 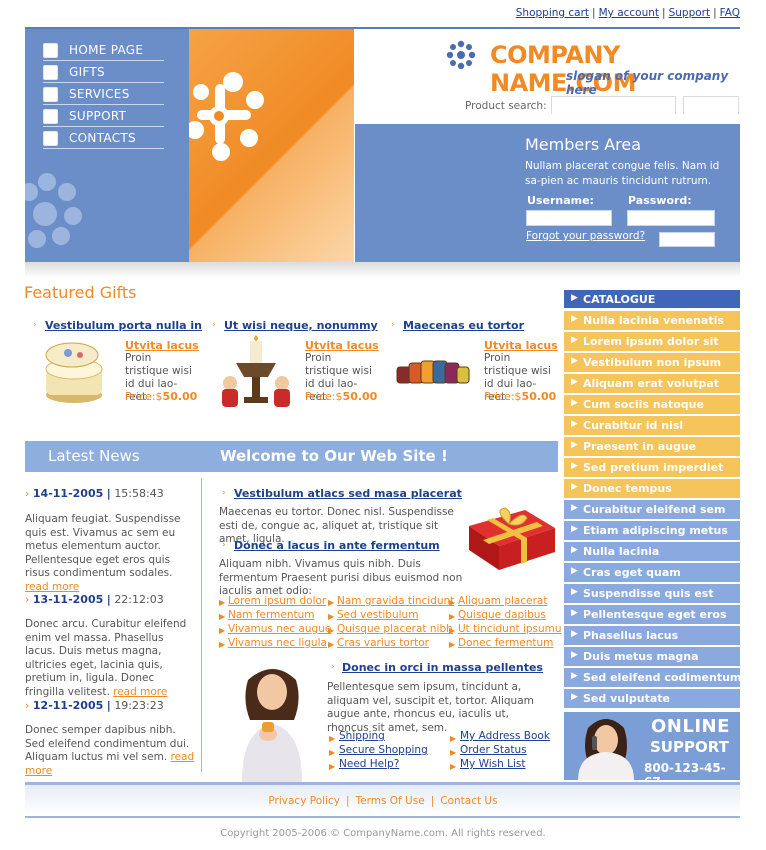 What do you see at coordinates (506, 106) in the screenshot?
I see `search-label: Product search:` at bounding box center [506, 106].